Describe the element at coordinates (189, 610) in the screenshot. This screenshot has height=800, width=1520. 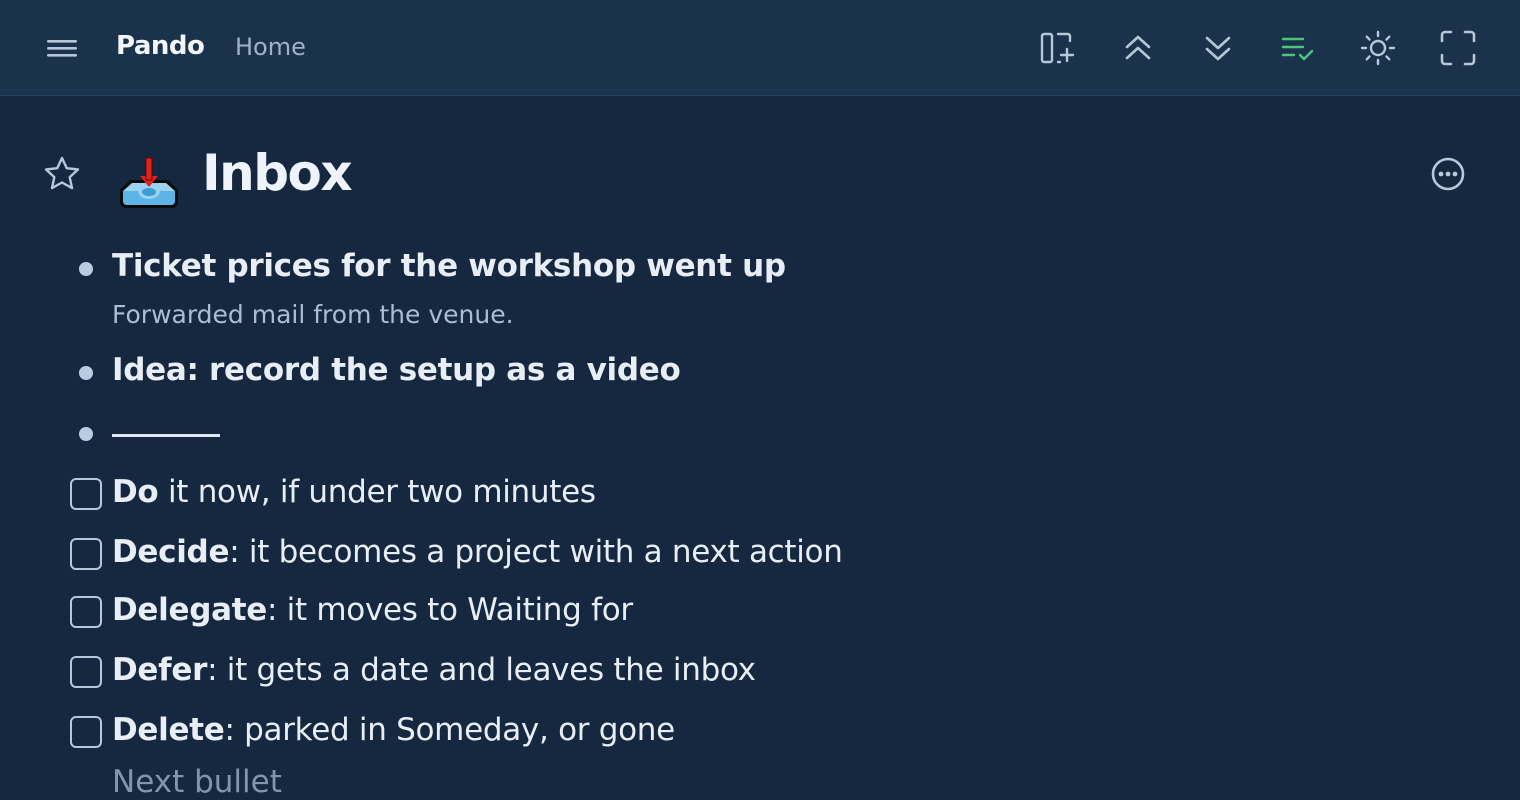
I see `task-keyword: Delegate` at that location.